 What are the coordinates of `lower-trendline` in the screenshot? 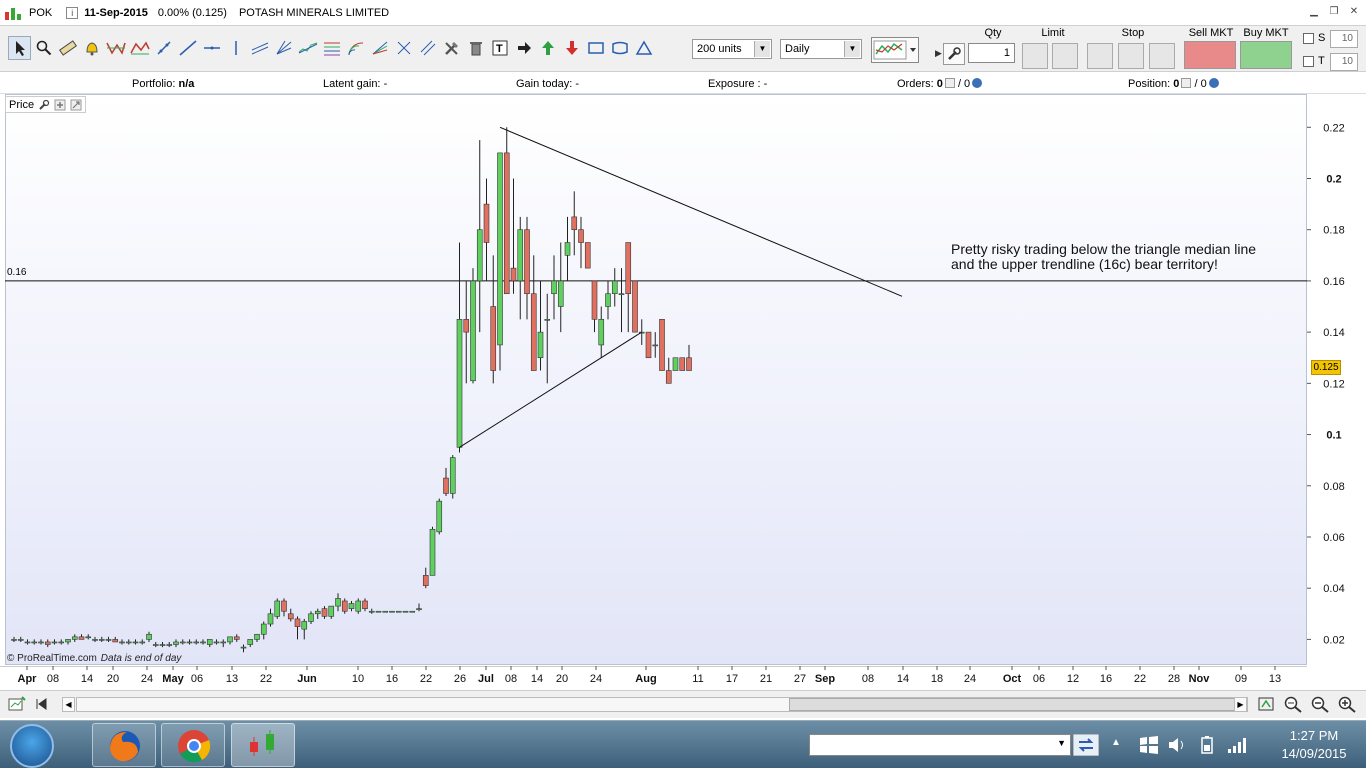 It's located at (551, 389).